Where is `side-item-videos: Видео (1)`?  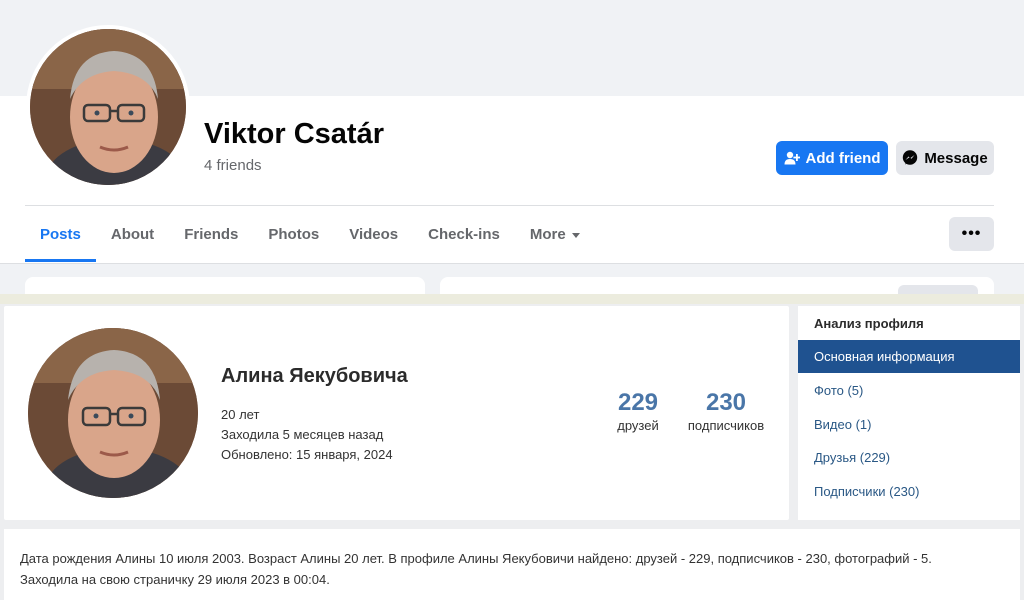 side-item-videos: Видео (1) is located at coordinates (909, 424).